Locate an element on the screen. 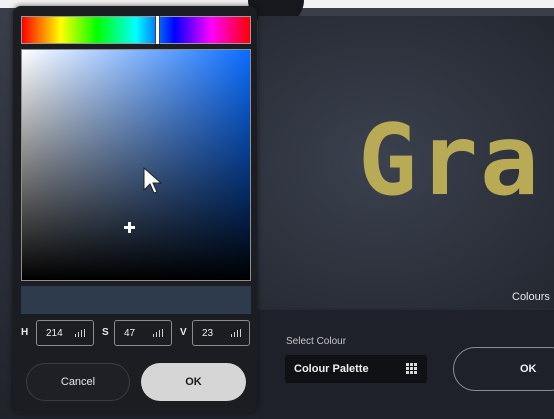 The image size is (554, 419). preview-text: Gra is located at coordinates (450, 161).